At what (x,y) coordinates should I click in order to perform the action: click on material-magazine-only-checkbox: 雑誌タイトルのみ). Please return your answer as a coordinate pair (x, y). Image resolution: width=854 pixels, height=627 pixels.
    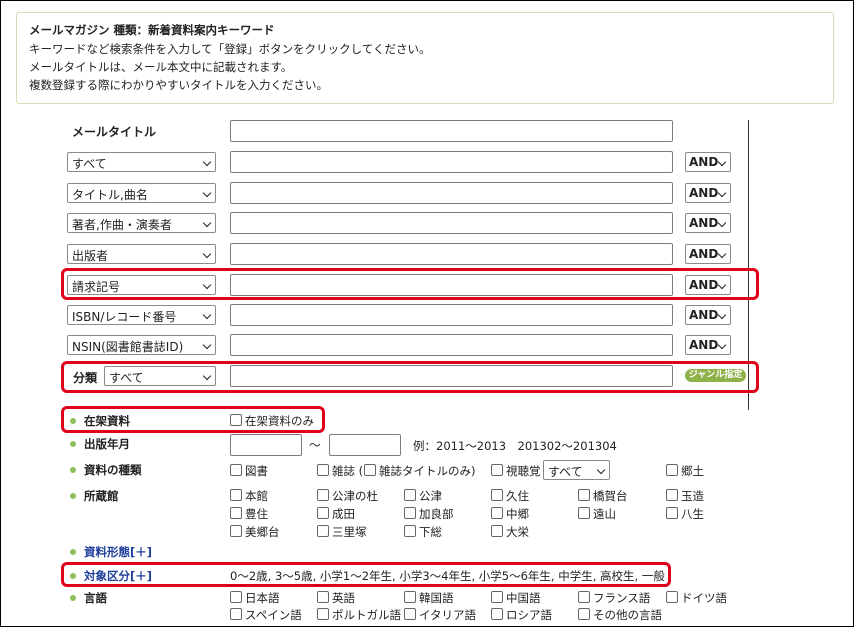
    Looking at the image, I should click on (420, 471).